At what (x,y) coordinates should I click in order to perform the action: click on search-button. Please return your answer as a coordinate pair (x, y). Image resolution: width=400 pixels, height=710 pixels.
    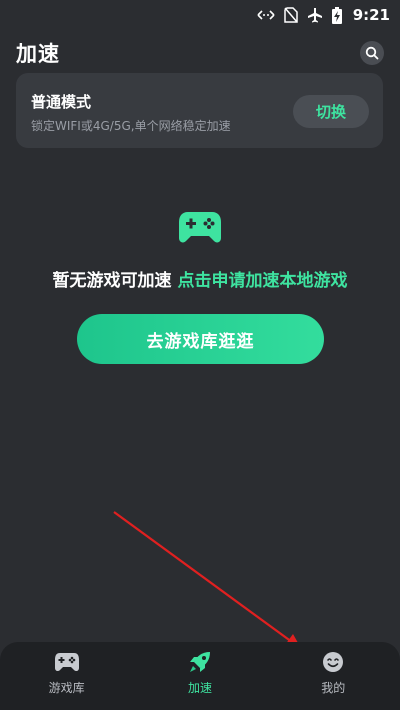
    Looking at the image, I should click on (372, 53).